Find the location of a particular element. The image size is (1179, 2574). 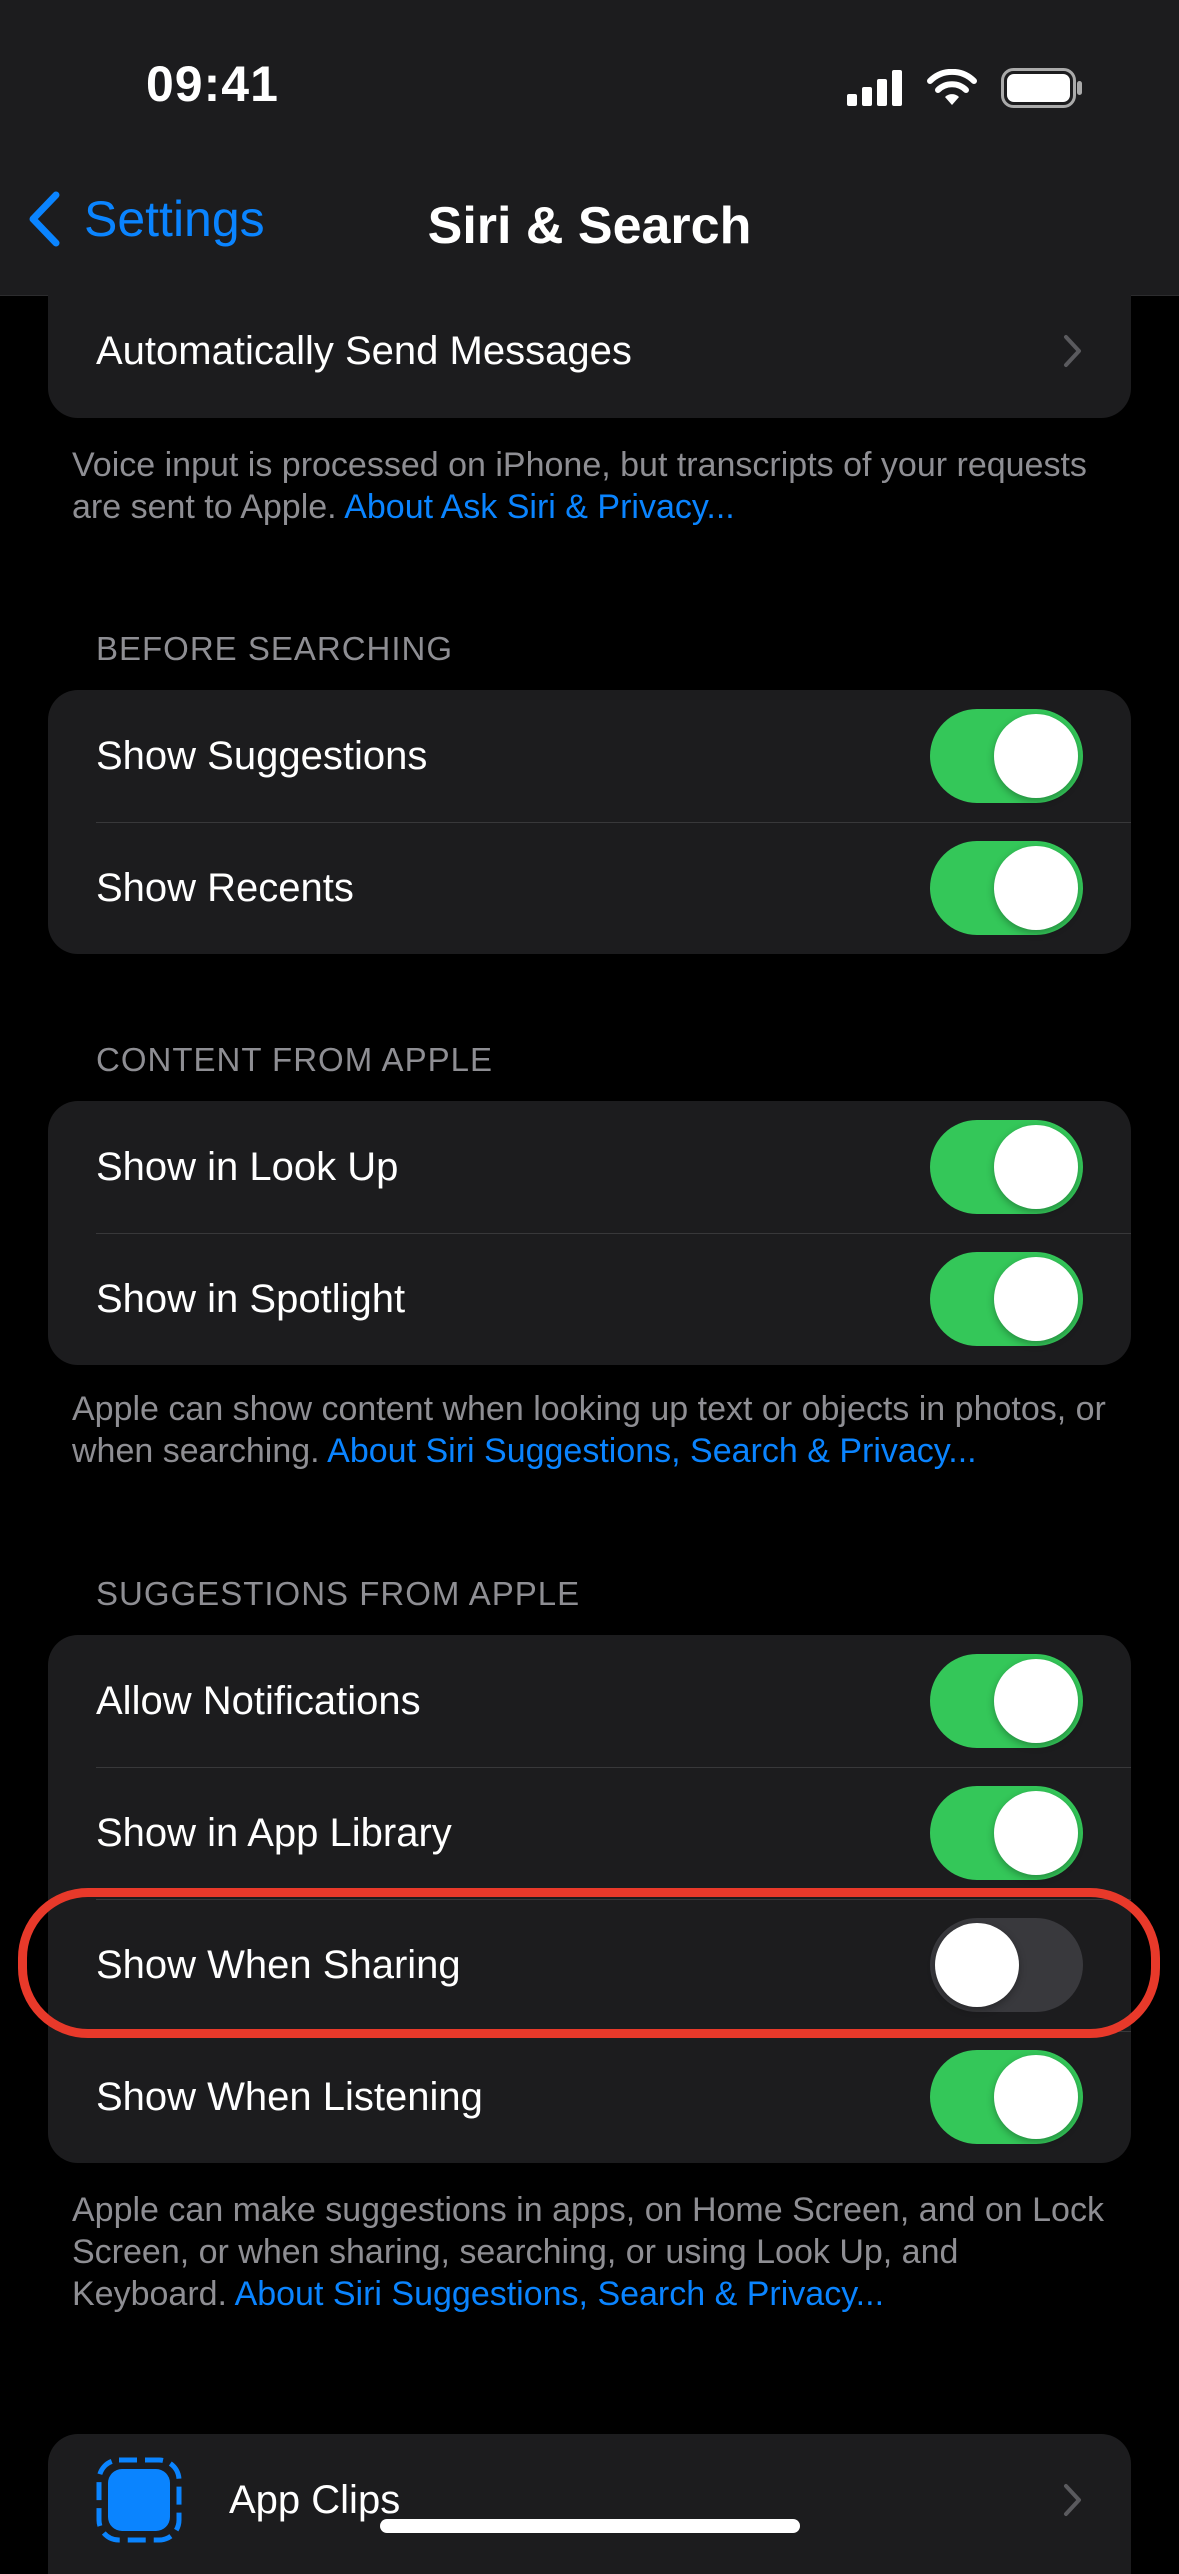

row-label: Allow Notifications is located at coordinates (258, 1700).